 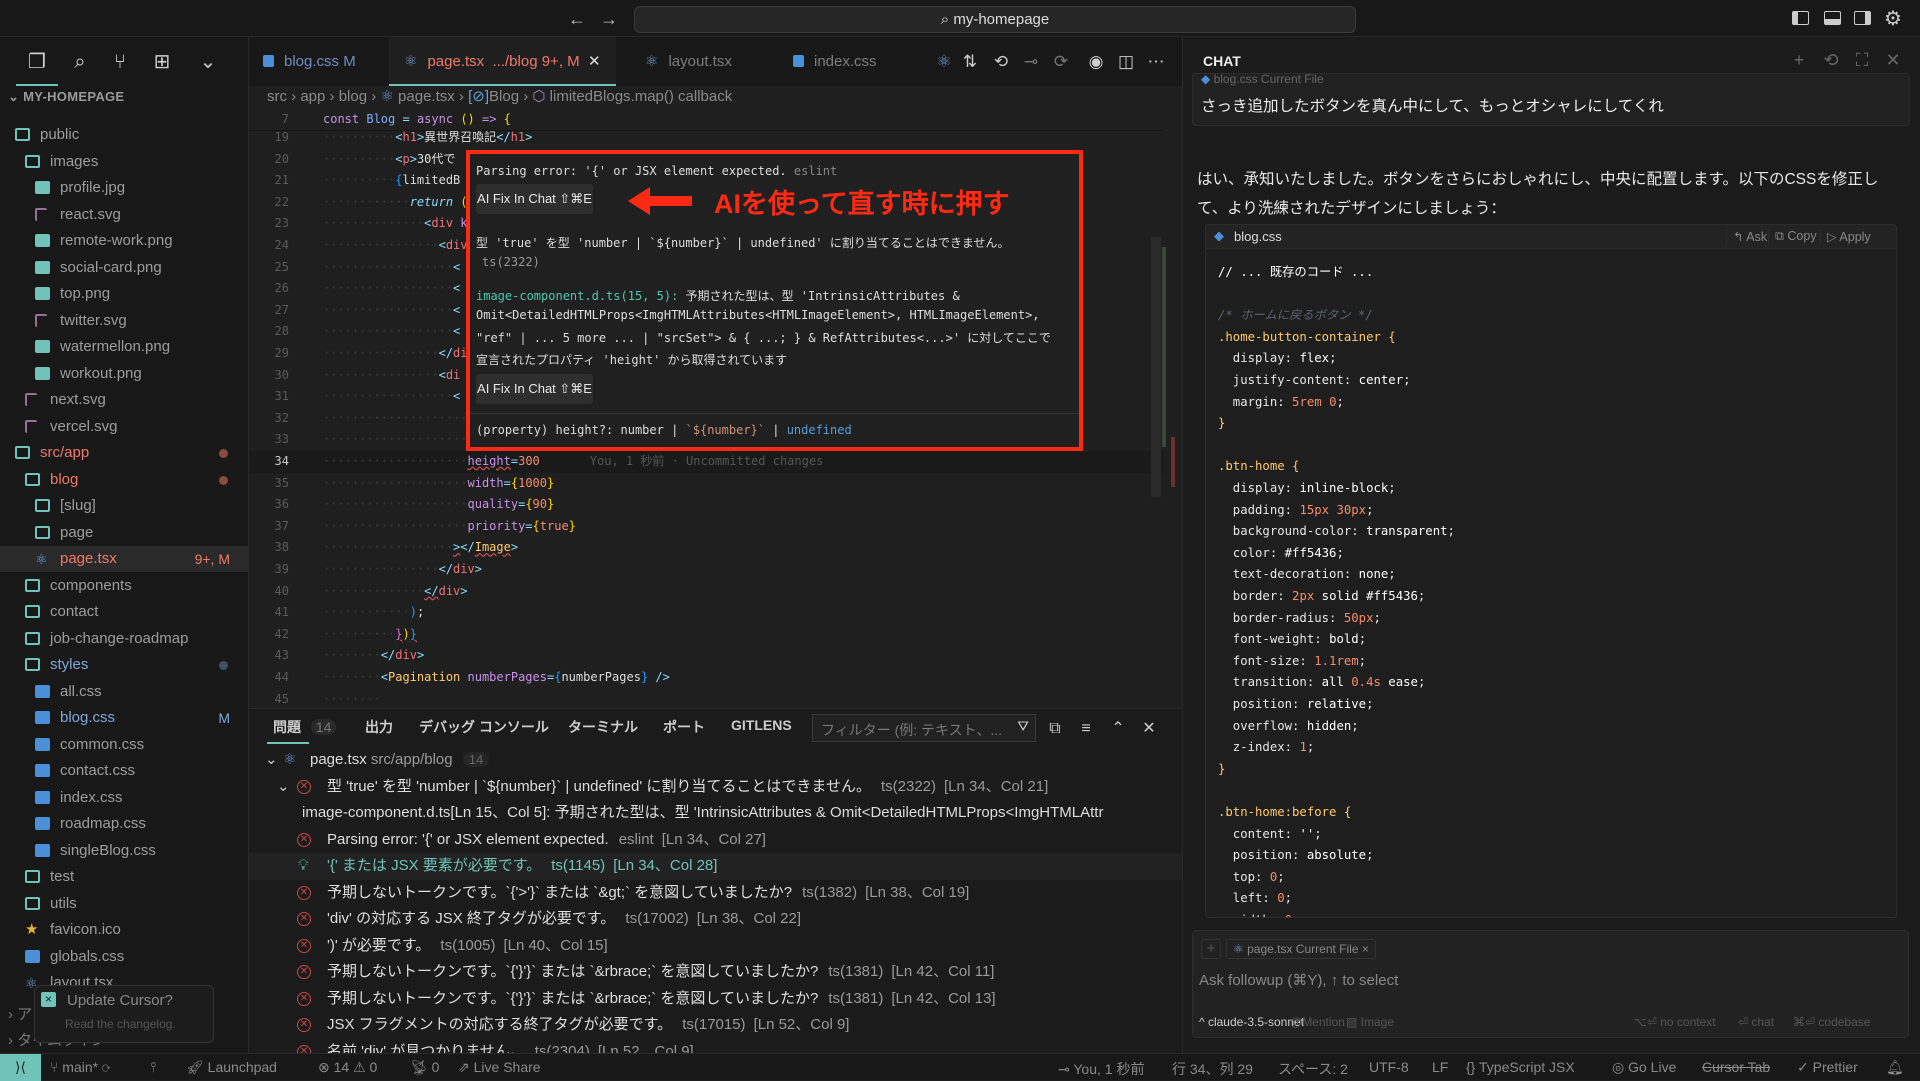 I want to click on breadcrumb-item: app, so click(x=312, y=96).